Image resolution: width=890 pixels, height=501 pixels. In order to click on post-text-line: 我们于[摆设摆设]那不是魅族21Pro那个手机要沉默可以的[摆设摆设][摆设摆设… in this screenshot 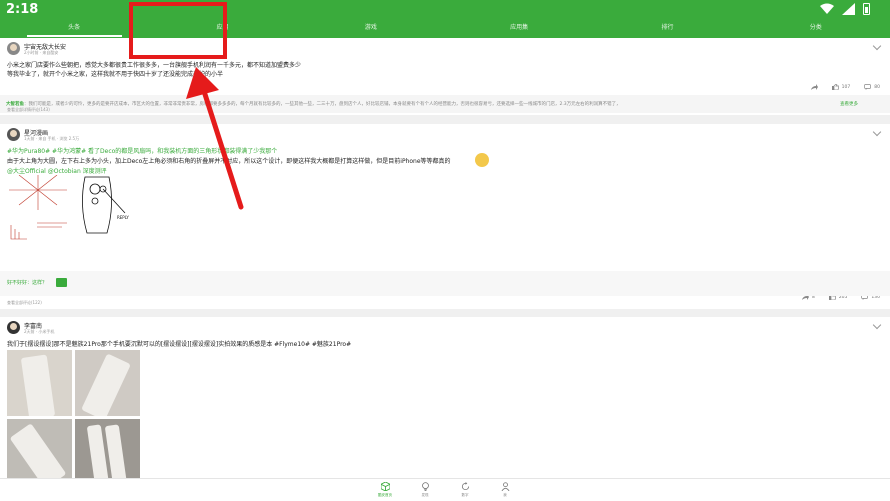, I will do `click(179, 344)`.